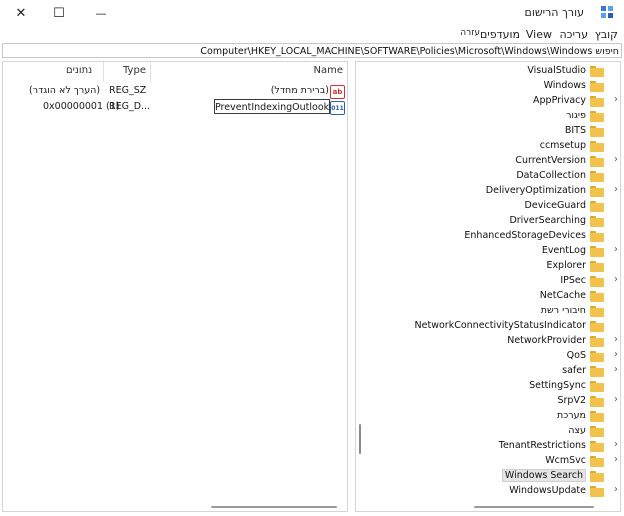 This screenshot has height=516, width=624. Describe the element at coordinates (101, 13) in the screenshot. I see `minimize-button: —` at that location.